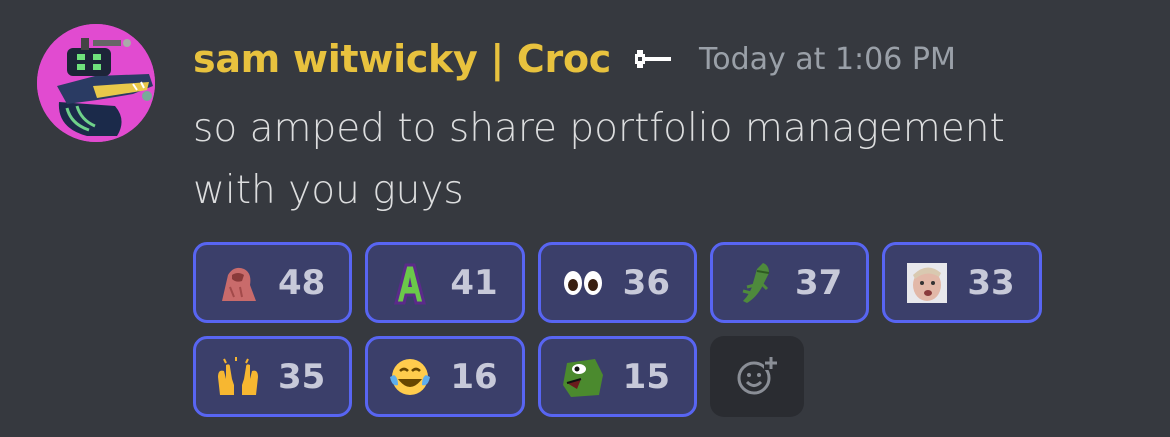 This screenshot has height=437, width=1170. Describe the element at coordinates (818, 282) in the screenshot. I see `reaction-count: 37` at that location.